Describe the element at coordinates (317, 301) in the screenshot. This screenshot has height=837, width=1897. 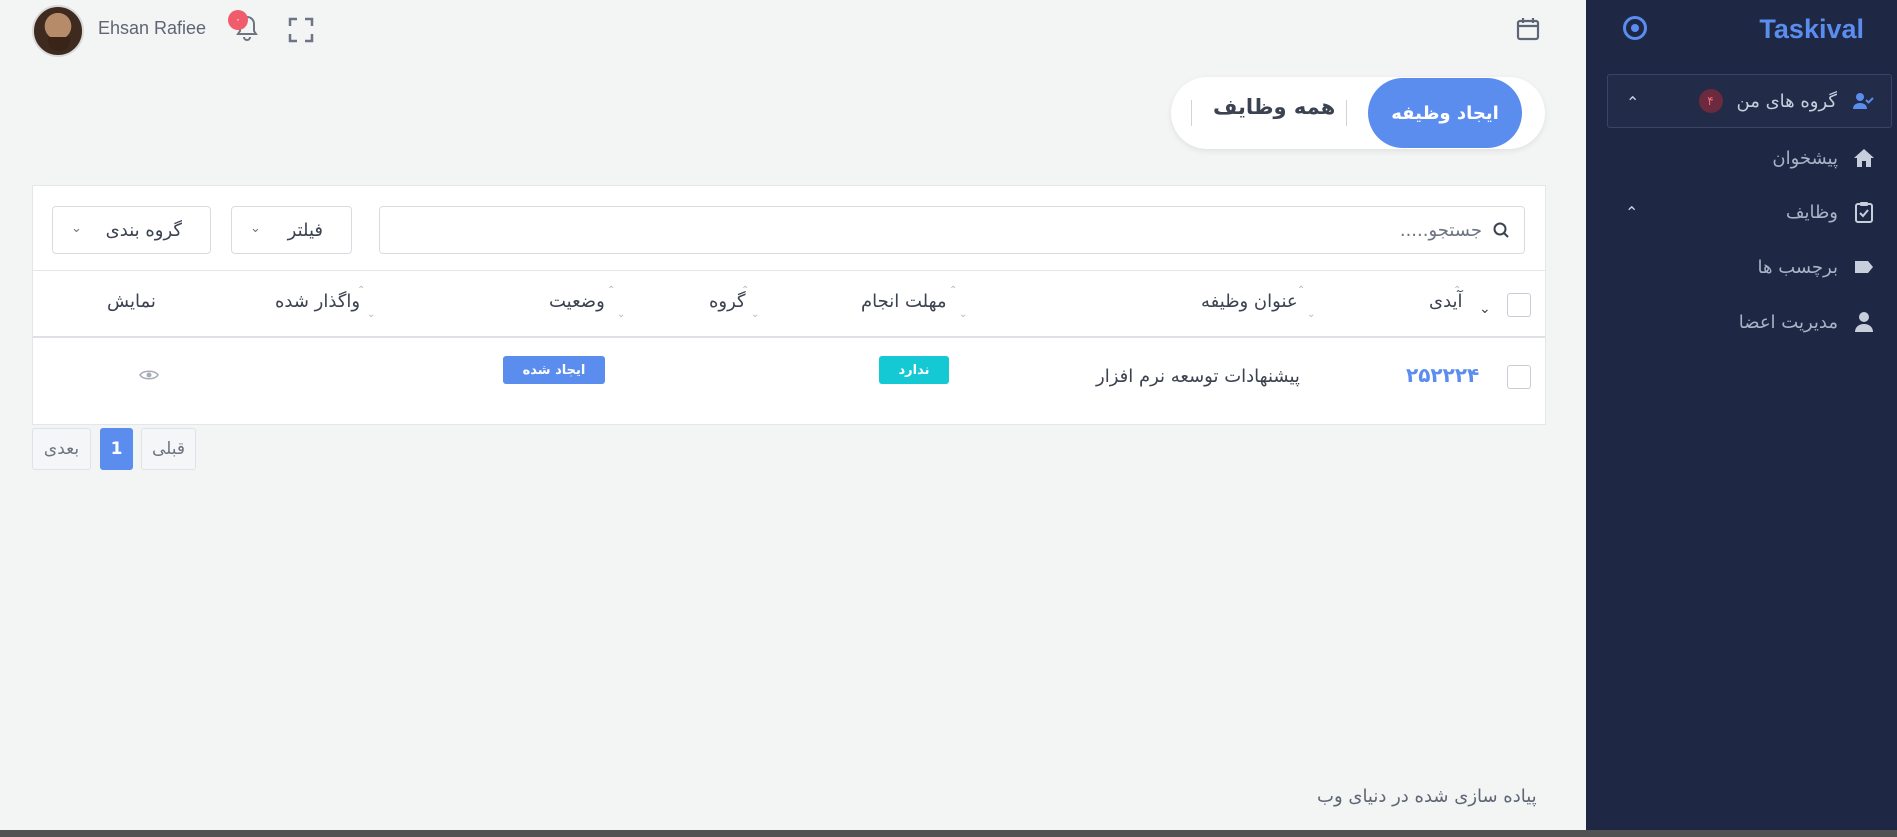
I see `column-header-assignee: واگذار شده` at that location.